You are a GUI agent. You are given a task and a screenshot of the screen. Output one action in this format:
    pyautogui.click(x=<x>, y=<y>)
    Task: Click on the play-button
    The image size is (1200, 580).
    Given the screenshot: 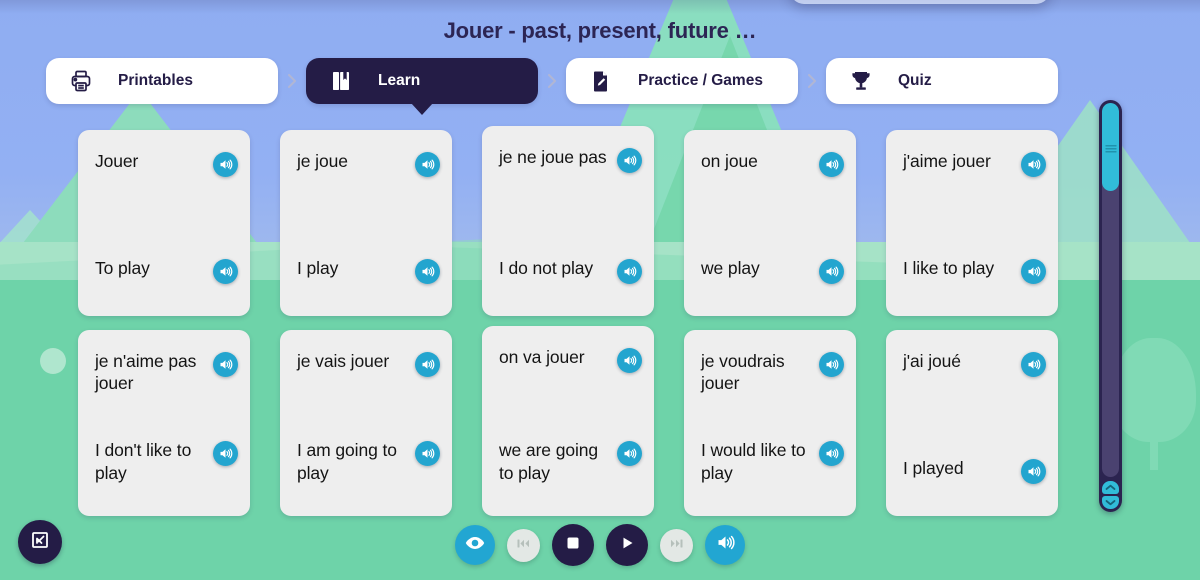 What is the action you would take?
    pyautogui.click(x=627, y=545)
    